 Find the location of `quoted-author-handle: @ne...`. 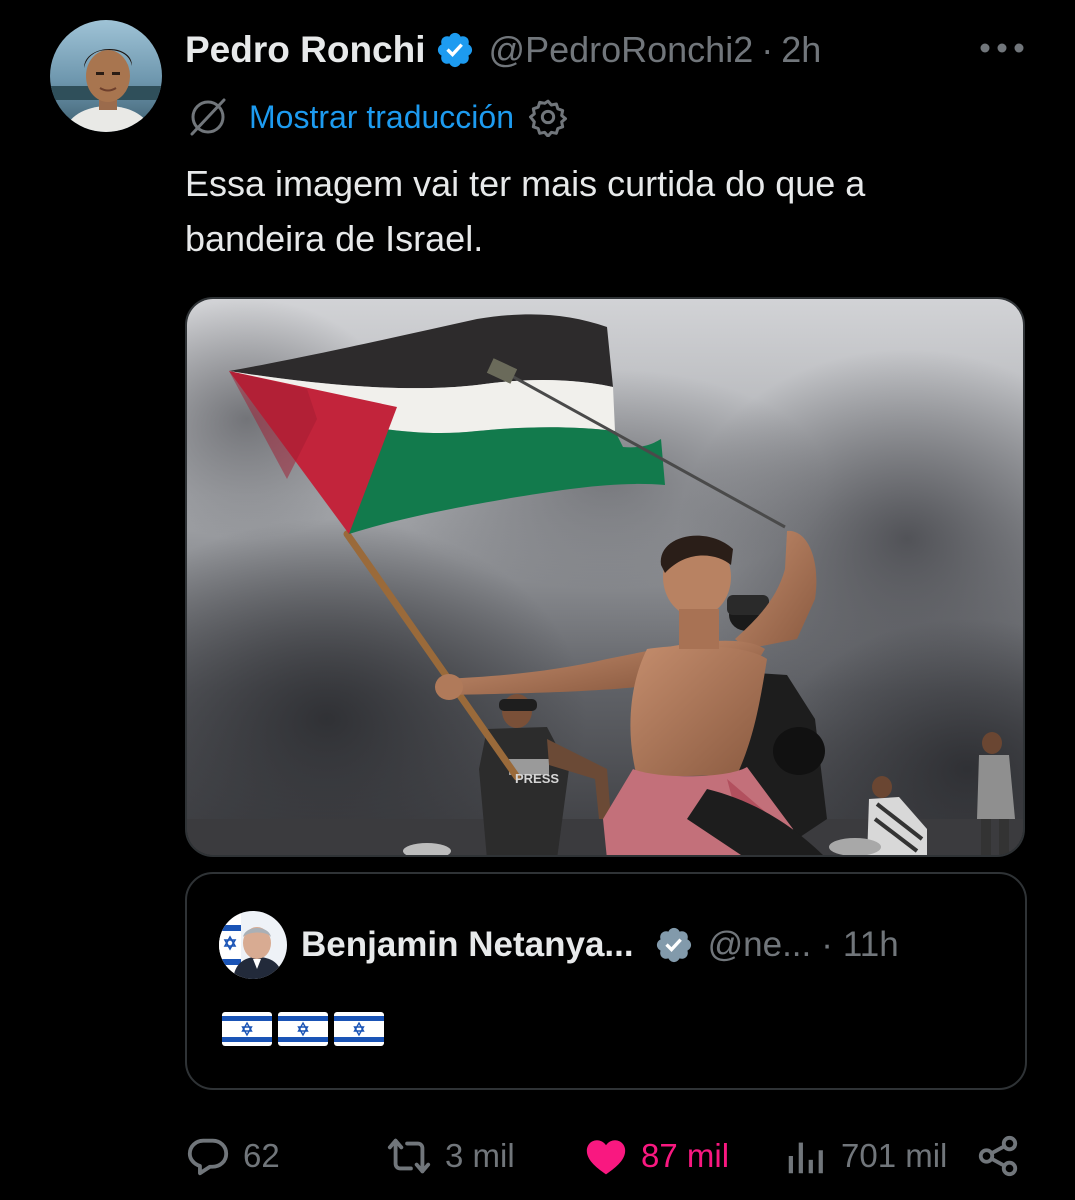

quoted-author-handle: @ne... is located at coordinates (760, 945).